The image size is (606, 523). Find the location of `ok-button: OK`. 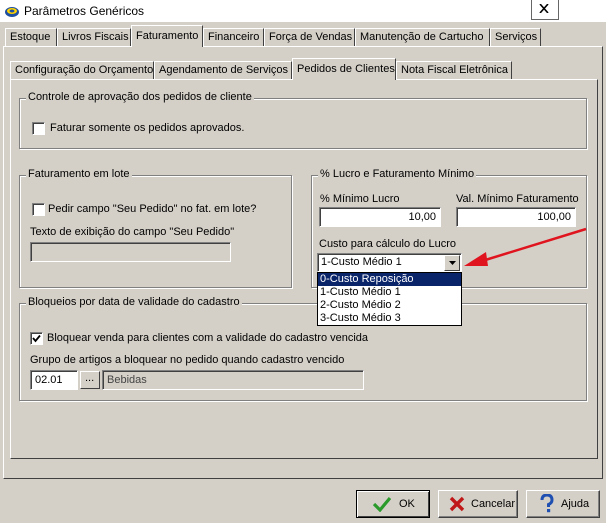

ok-button: OK is located at coordinates (393, 504).